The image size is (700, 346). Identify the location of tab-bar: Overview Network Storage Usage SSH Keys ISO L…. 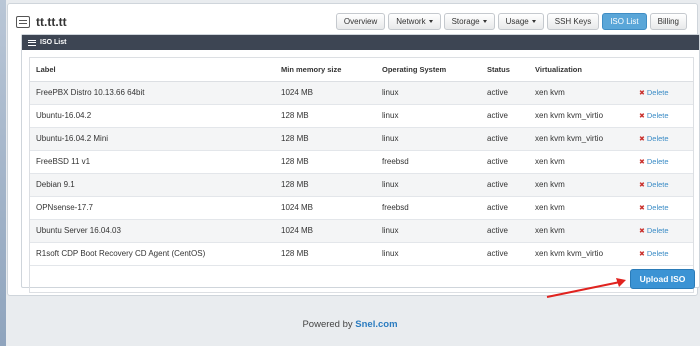
(511, 21).